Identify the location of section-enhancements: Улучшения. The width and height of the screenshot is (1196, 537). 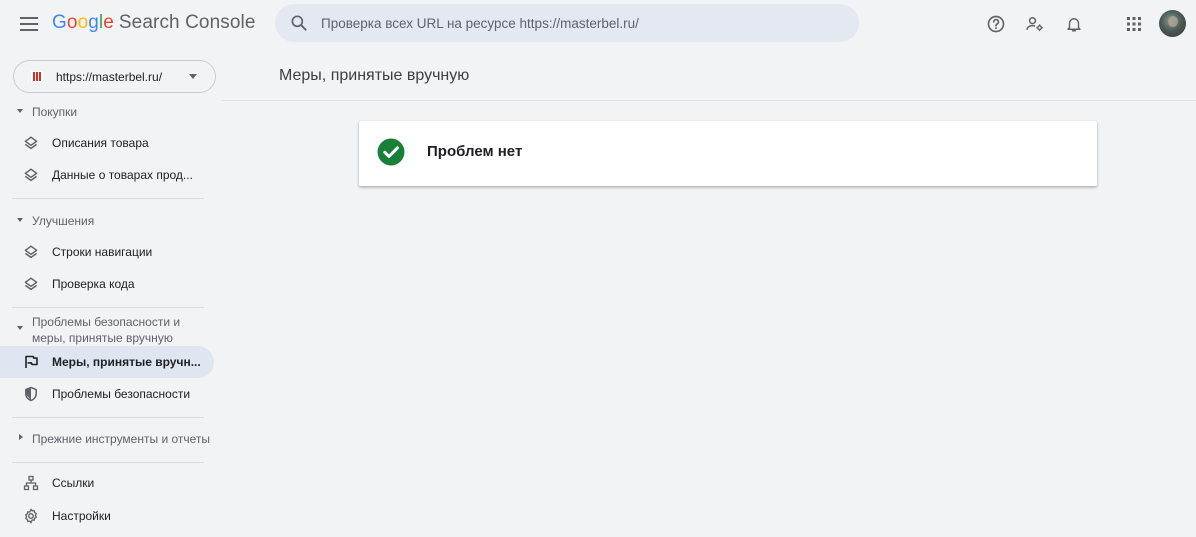
(111, 221).